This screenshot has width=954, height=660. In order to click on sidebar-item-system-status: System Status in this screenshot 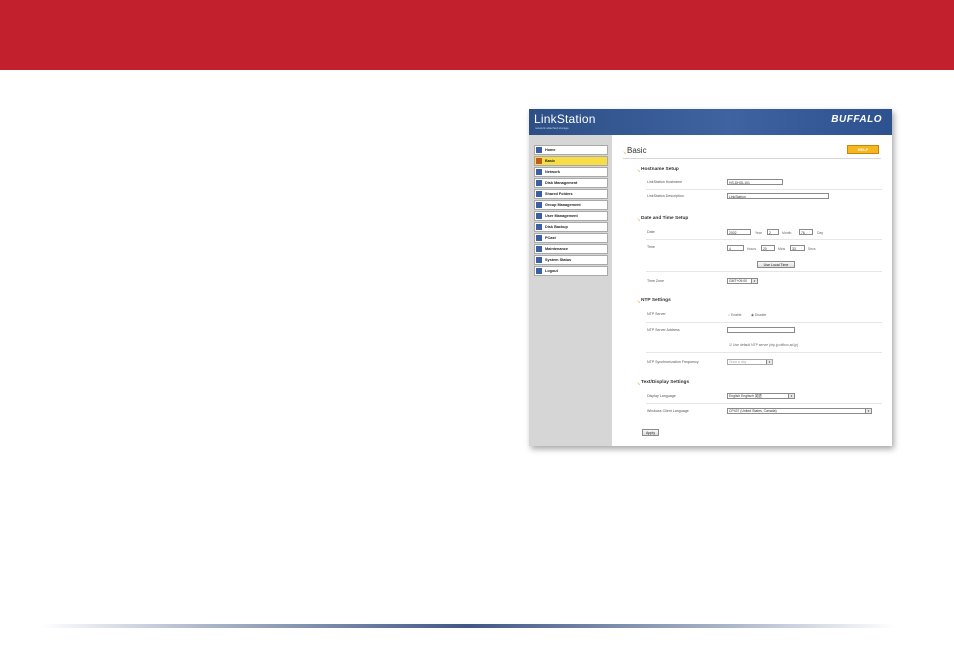, I will do `click(571, 260)`.